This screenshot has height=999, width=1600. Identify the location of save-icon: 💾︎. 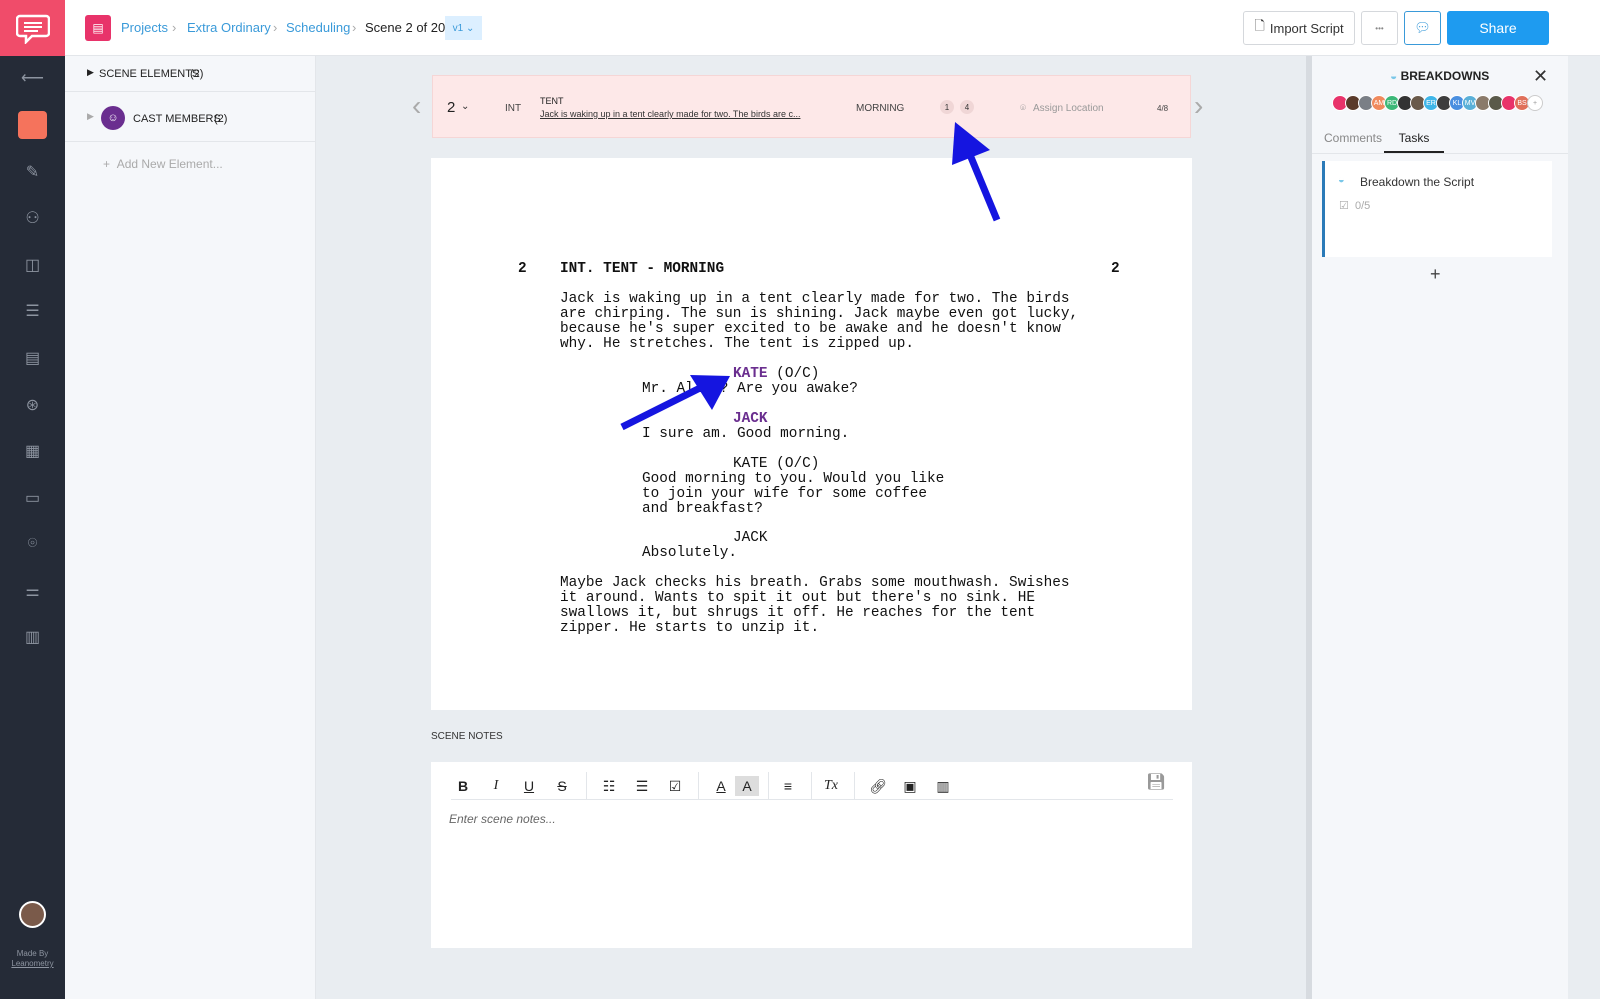
(1156, 782).